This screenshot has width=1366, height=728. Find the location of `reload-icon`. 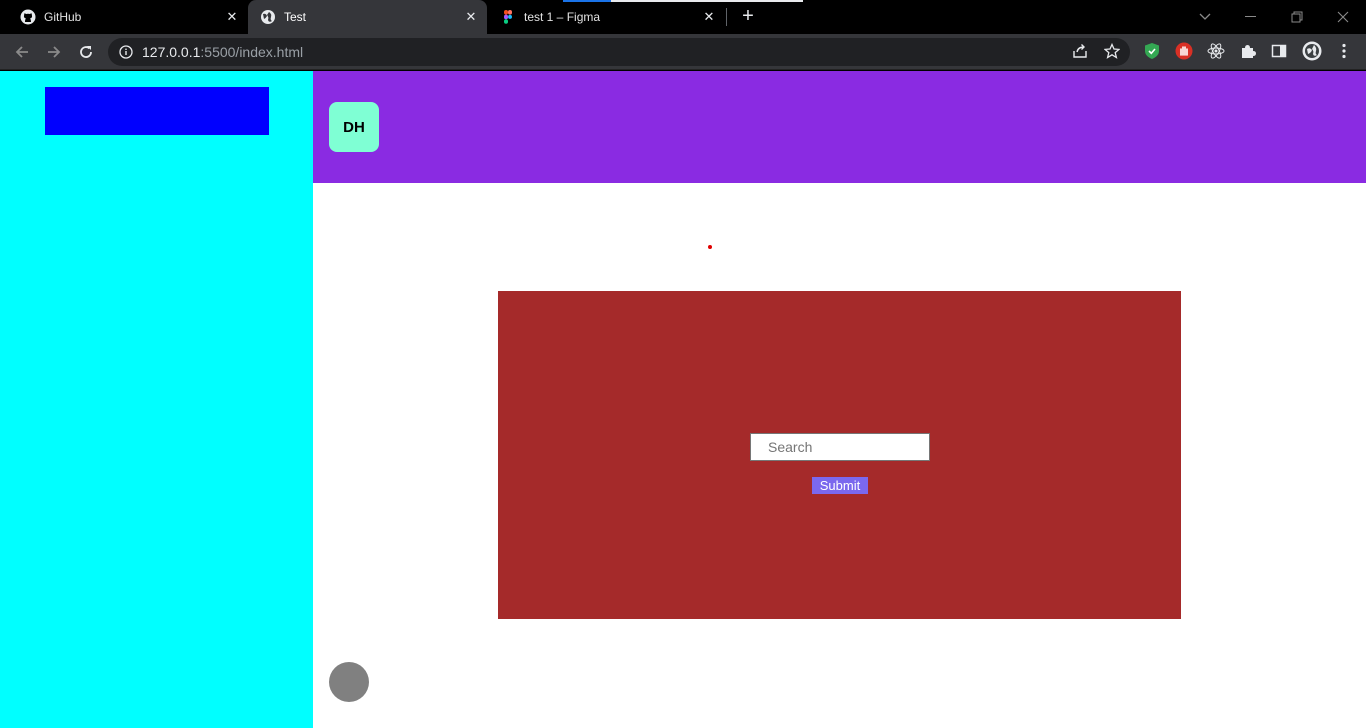

reload-icon is located at coordinates (86, 52).